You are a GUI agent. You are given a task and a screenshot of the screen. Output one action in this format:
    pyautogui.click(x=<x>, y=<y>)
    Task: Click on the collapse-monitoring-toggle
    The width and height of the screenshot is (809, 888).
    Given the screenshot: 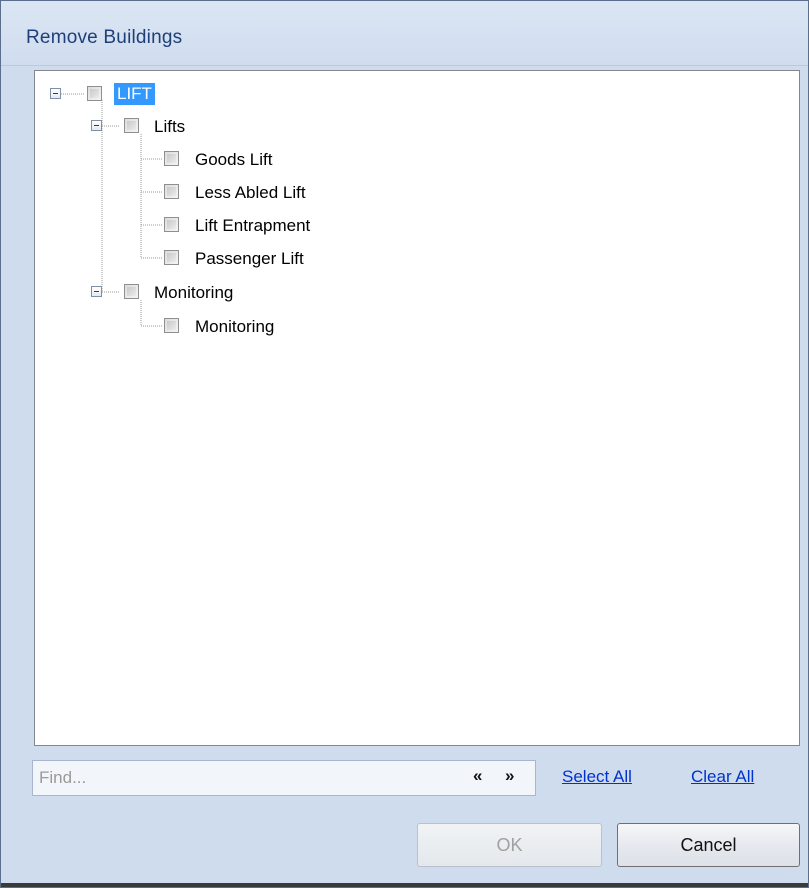 What is the action you would take?
    pyautogui.click(x=96, y=291)
    